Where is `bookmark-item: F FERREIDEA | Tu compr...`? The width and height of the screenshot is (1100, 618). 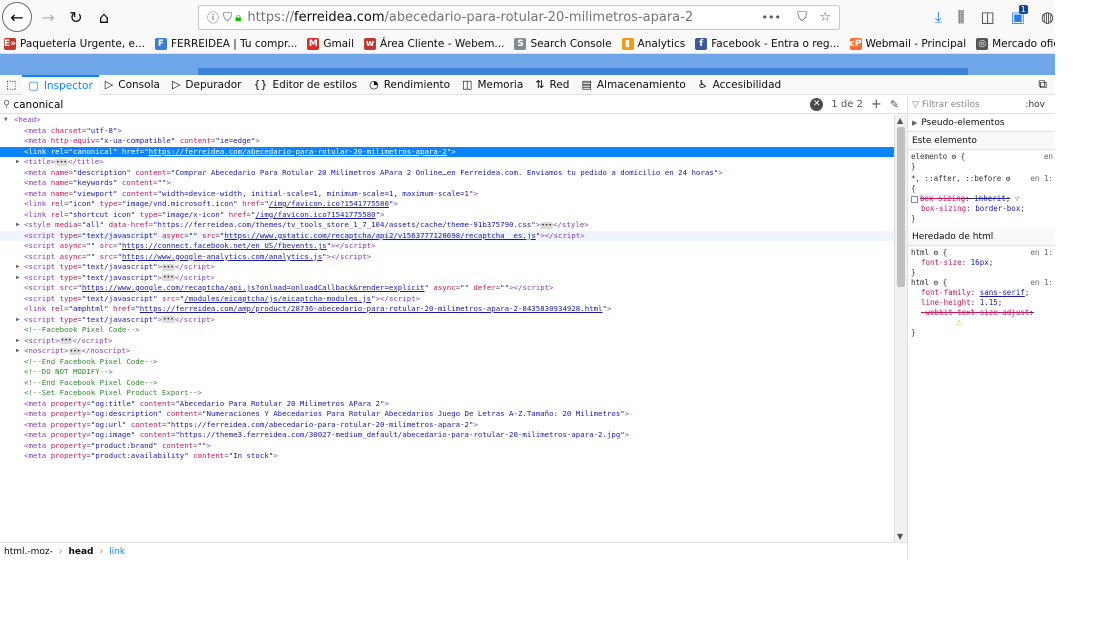 bookmark-item: F FERREIDEA | Tu compr... is located at coordinates (225, 43).